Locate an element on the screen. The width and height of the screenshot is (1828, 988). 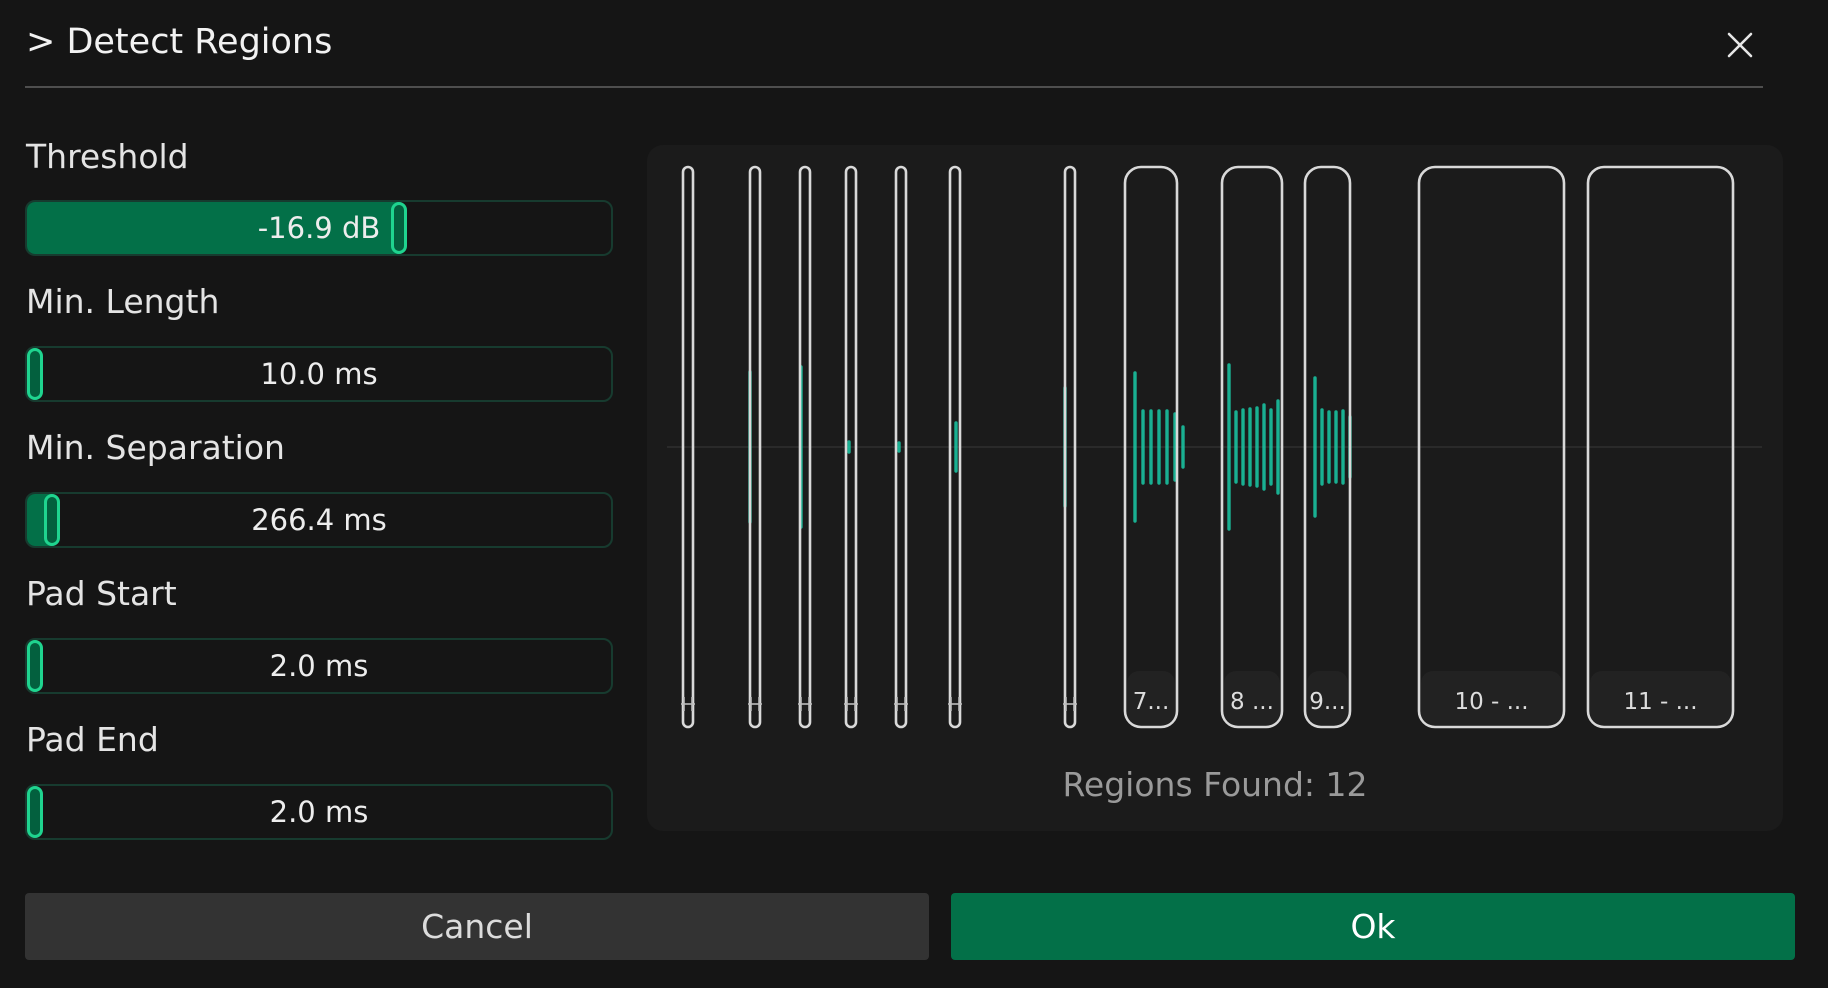
min-length-slider: 10.0 ms is located at coordinates (319, 374).